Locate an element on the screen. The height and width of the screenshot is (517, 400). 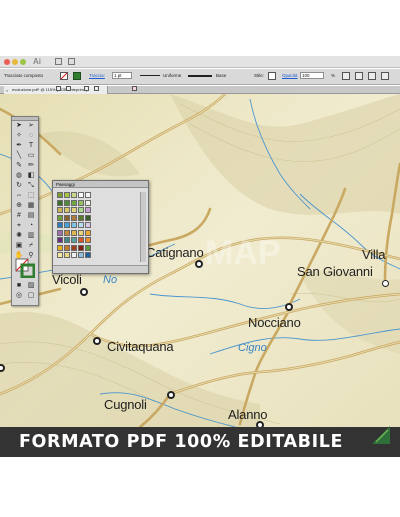
artboard-tool-icon: ▣ is located at coordinates (19, 245).